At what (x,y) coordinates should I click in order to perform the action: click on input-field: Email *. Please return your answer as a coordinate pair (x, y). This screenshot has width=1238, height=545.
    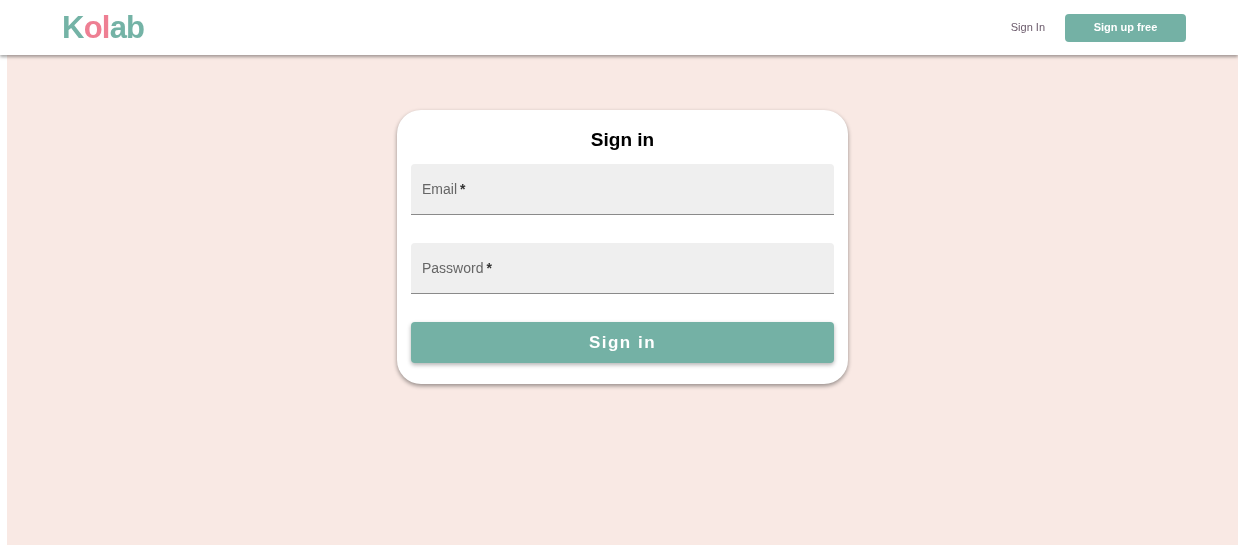
    Looking at the image, I should click on (622, 189).